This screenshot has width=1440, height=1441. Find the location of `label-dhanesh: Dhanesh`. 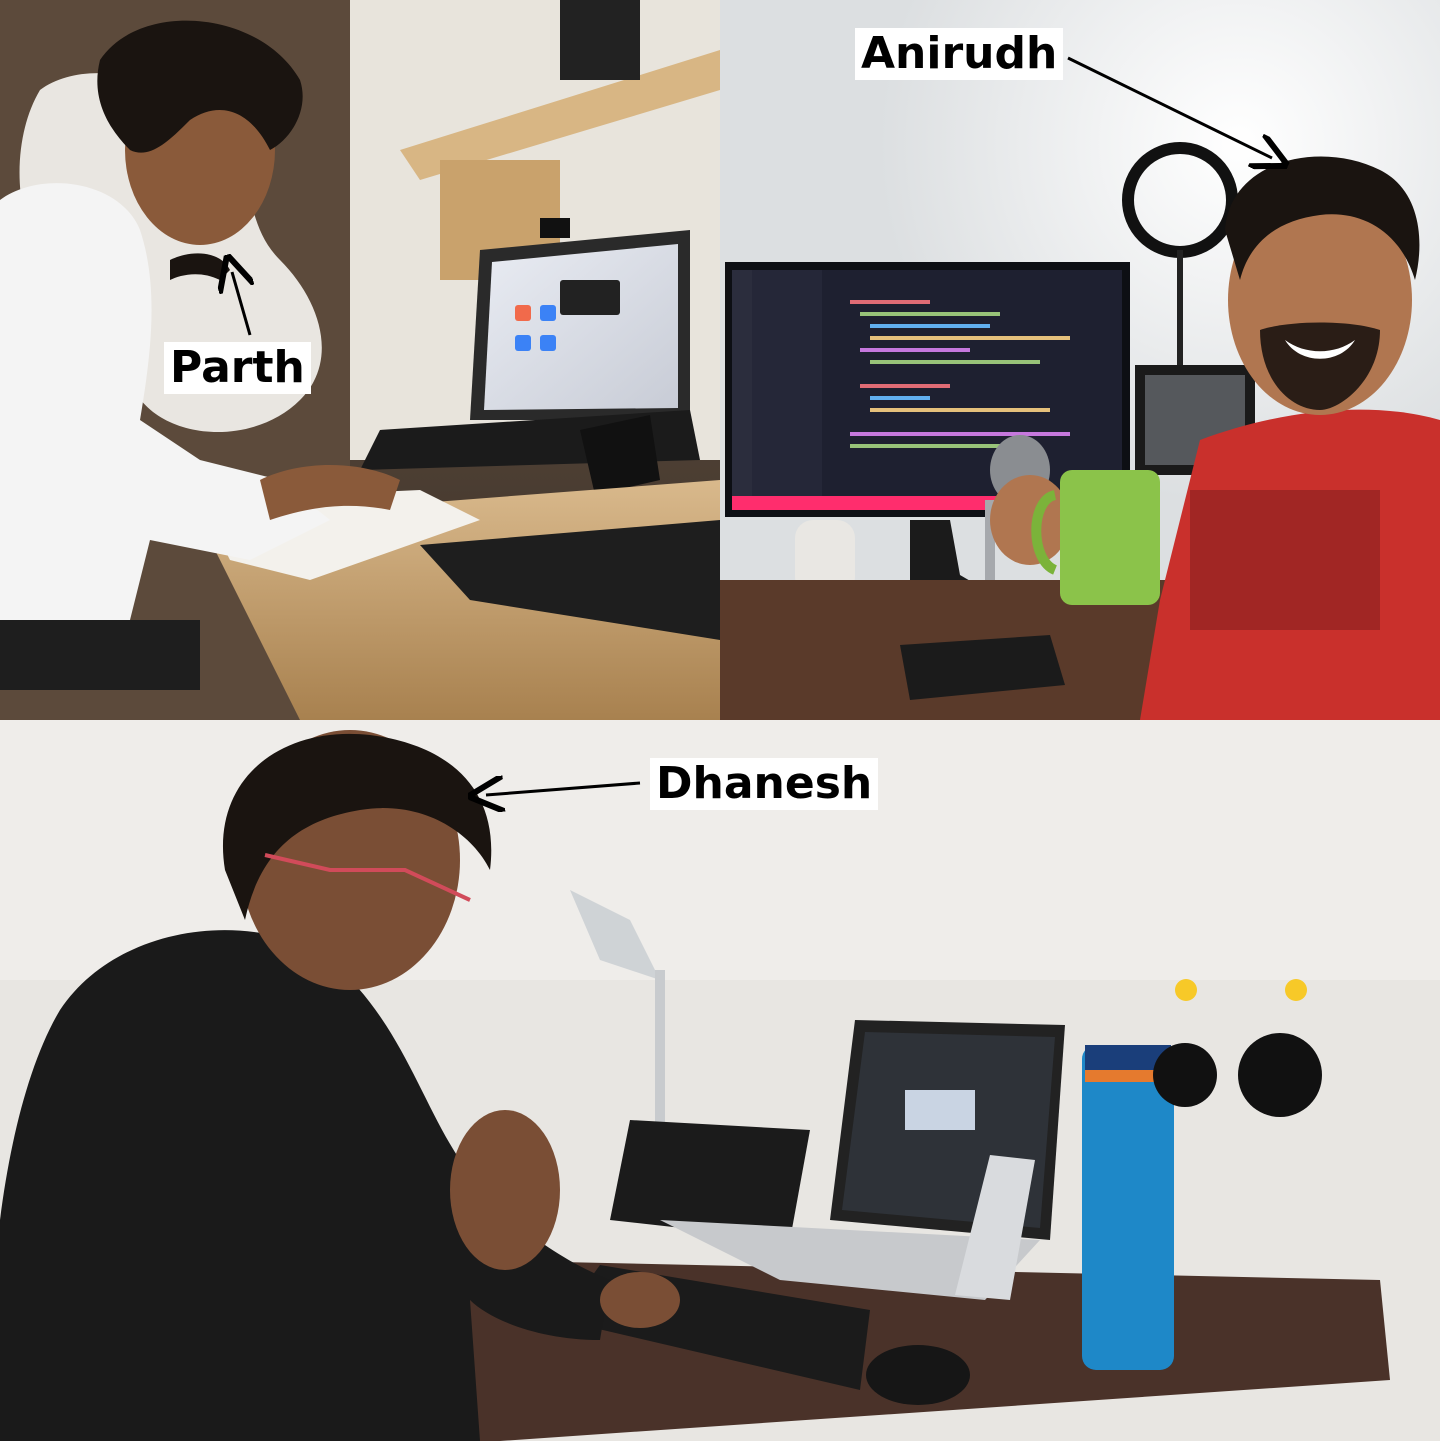

label-dhanesh: Dhanesh is located at coordinates (764, 784).